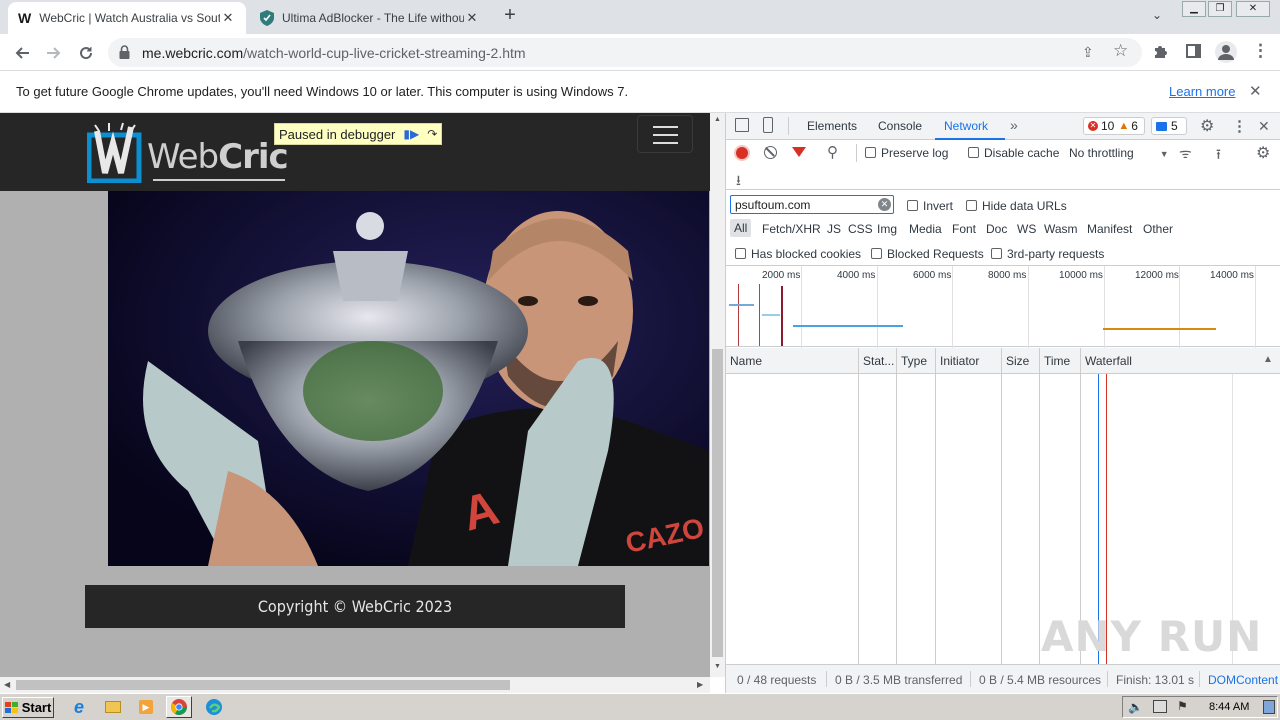 Image resolution: width=1280 pixels, height=720 pixels. I want to click on start-button: Start, so click(28, 707).